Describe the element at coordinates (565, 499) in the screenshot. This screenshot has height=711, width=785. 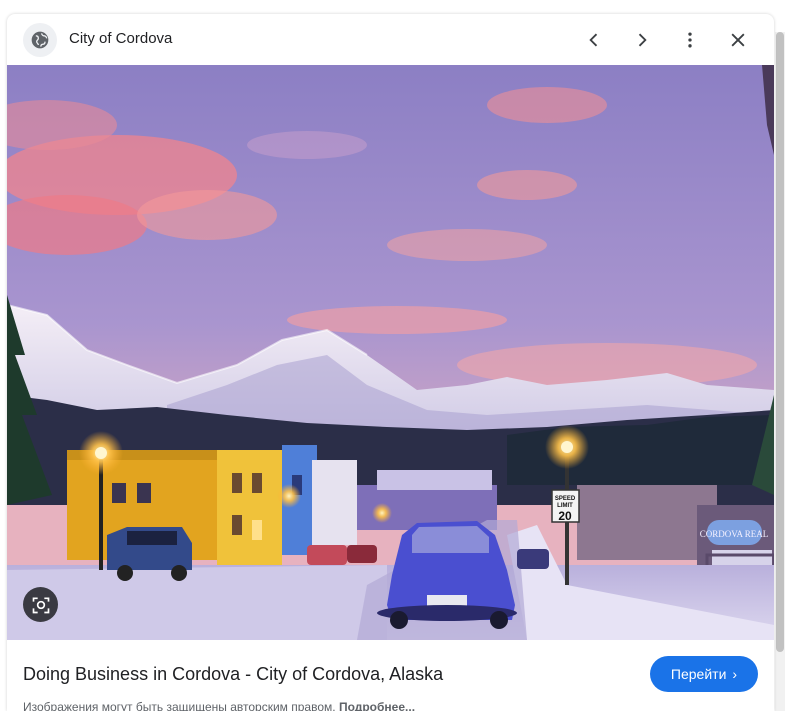
I see `speed-sign-speed: SPEED` at that location.